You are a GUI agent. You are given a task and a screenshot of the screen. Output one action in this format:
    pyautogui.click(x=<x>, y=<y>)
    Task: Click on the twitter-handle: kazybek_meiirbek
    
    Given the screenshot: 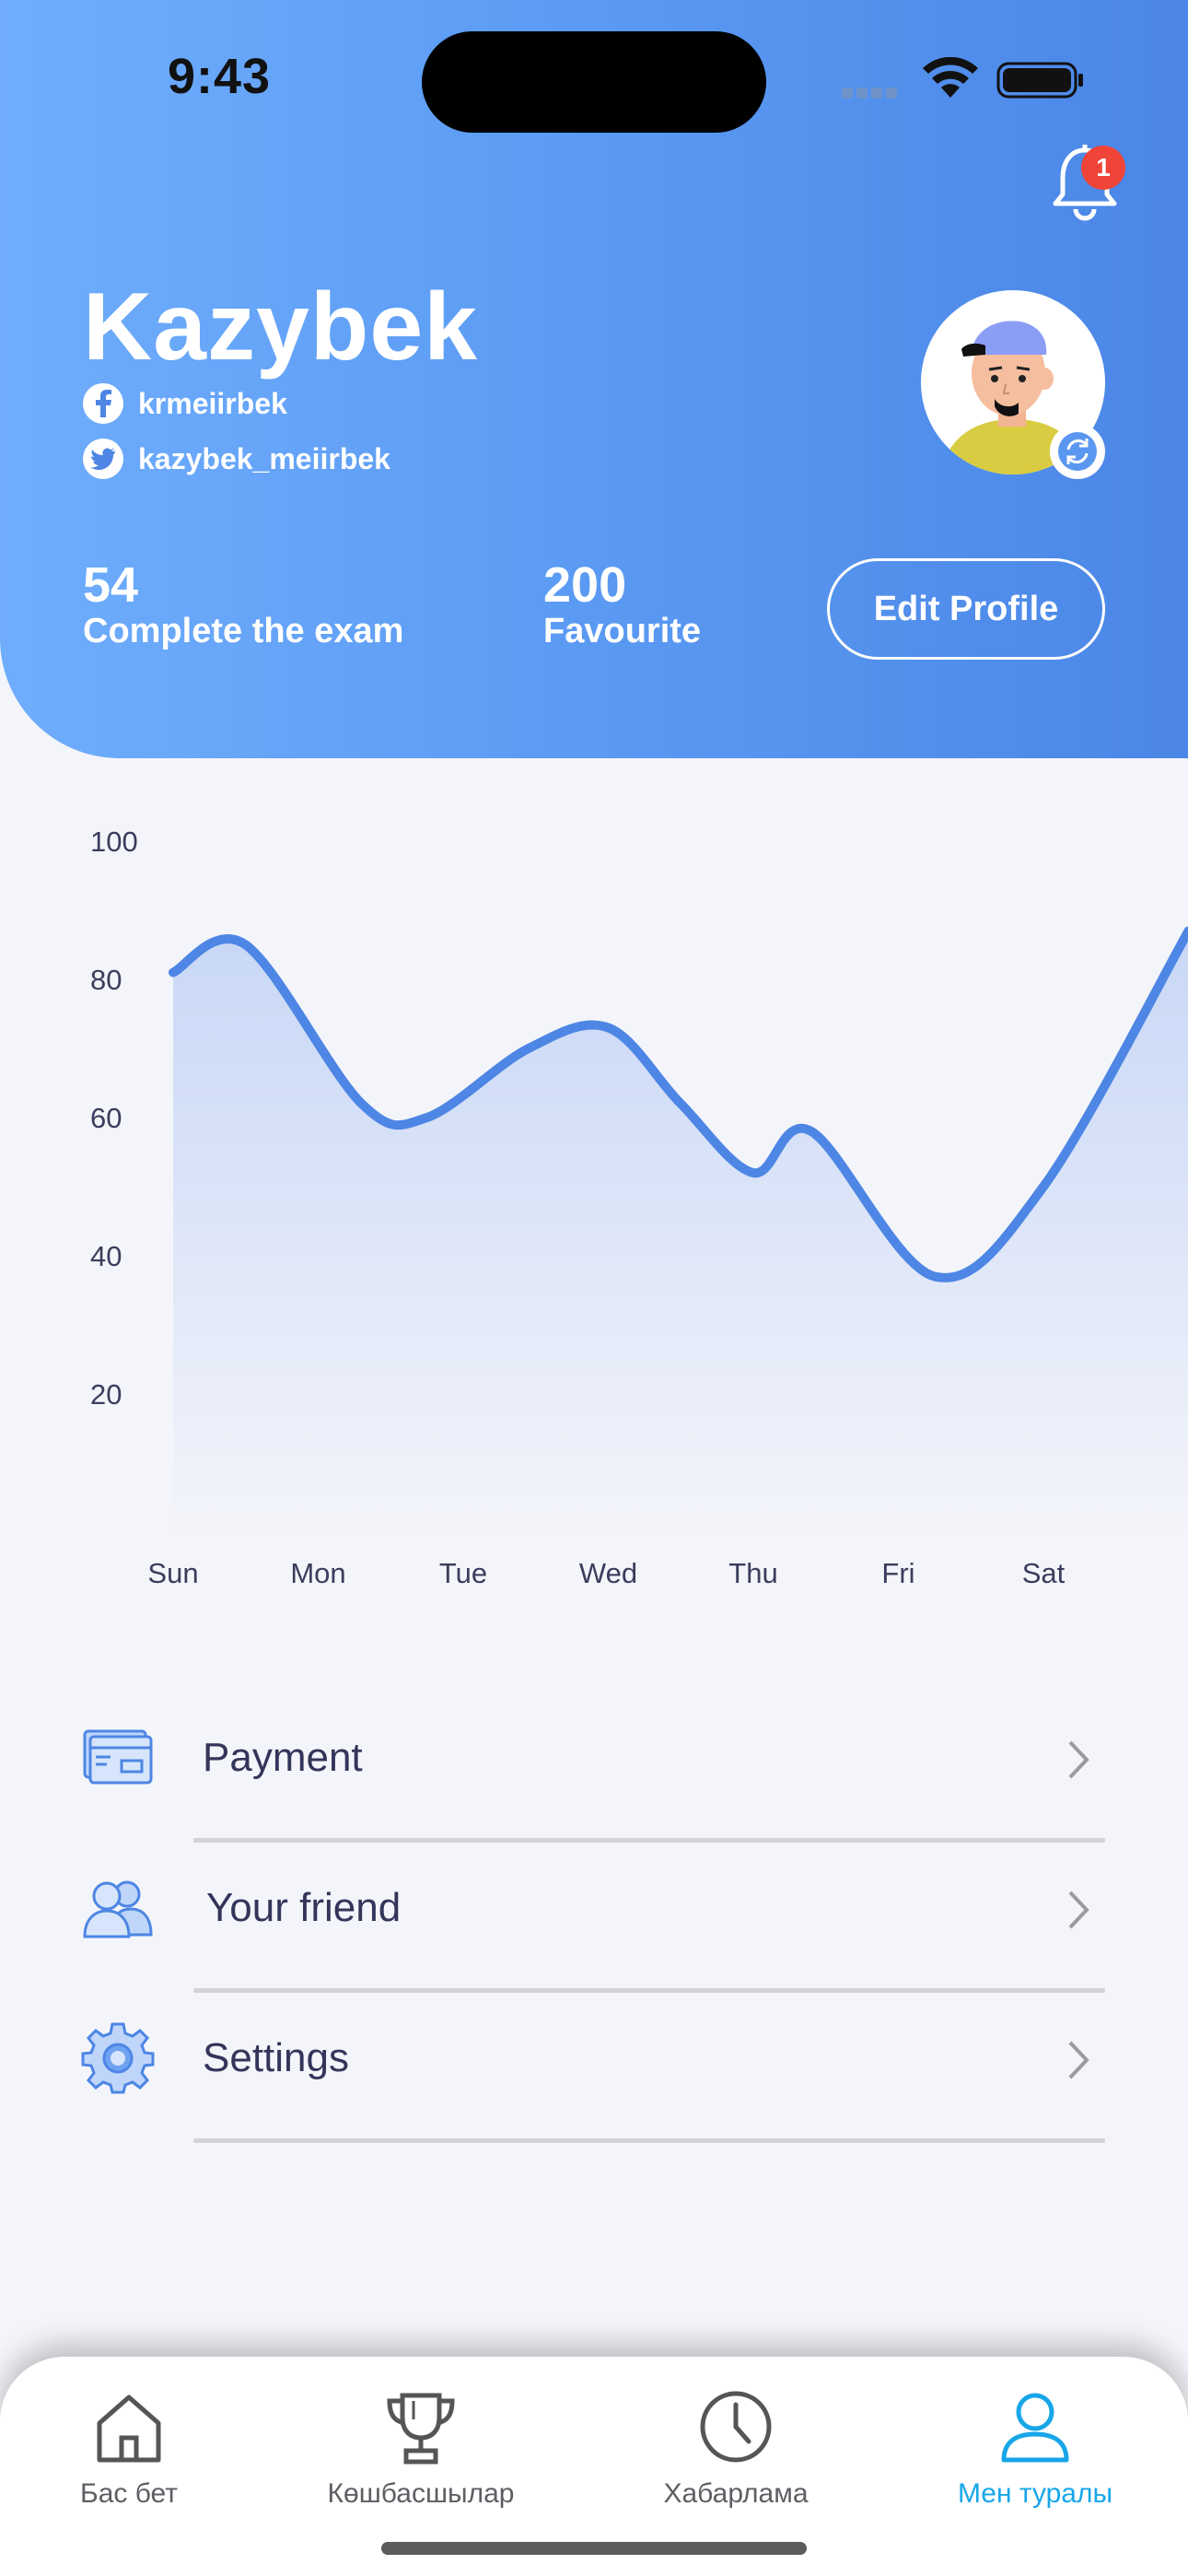 What is the action you would take?
    pyautogui.click(x=264, y=458)
    